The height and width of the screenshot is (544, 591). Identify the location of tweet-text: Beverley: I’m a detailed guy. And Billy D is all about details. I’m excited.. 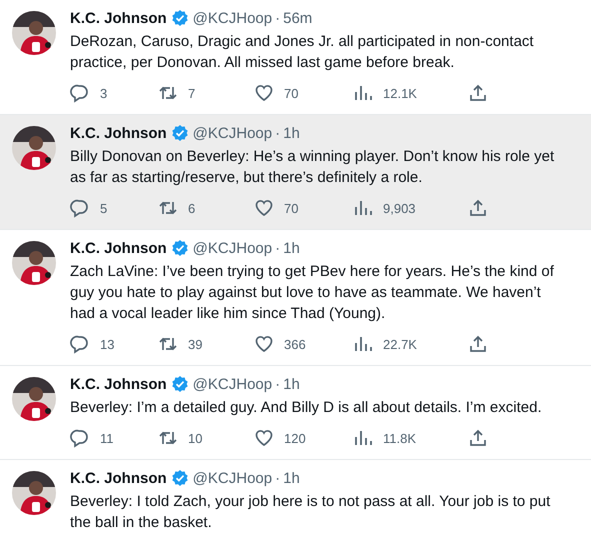
(306, 408).